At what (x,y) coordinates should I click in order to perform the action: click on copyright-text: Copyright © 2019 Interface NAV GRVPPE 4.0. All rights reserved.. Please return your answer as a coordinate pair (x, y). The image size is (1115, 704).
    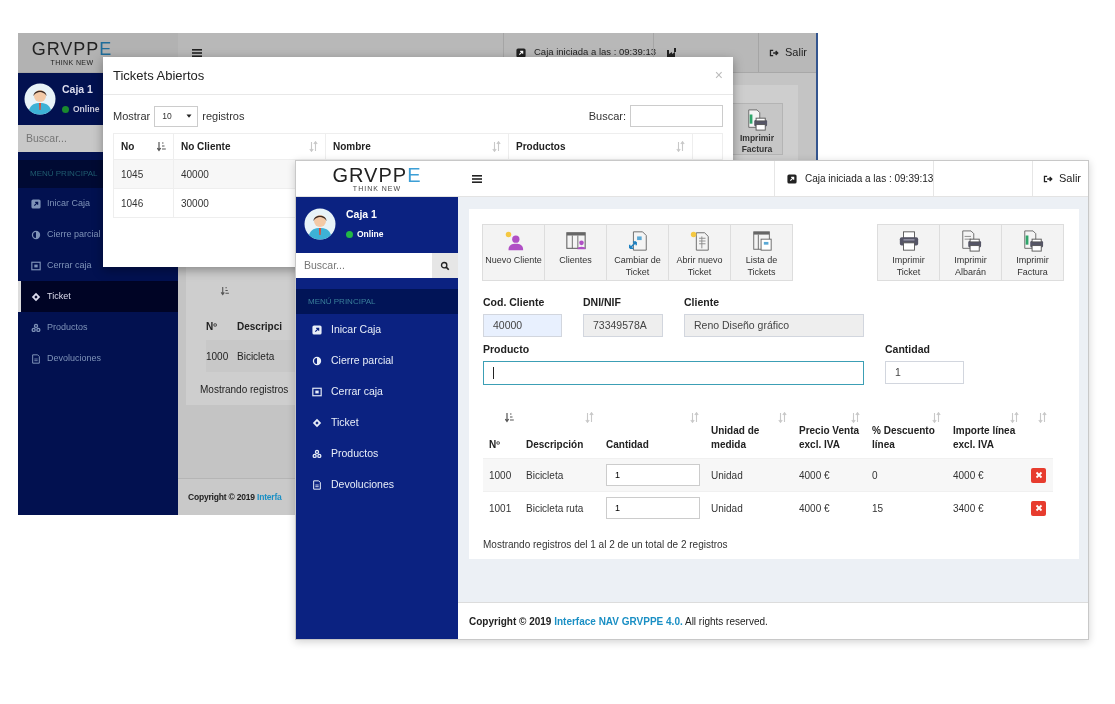
    Looking at the image, I should click on (618, 621).